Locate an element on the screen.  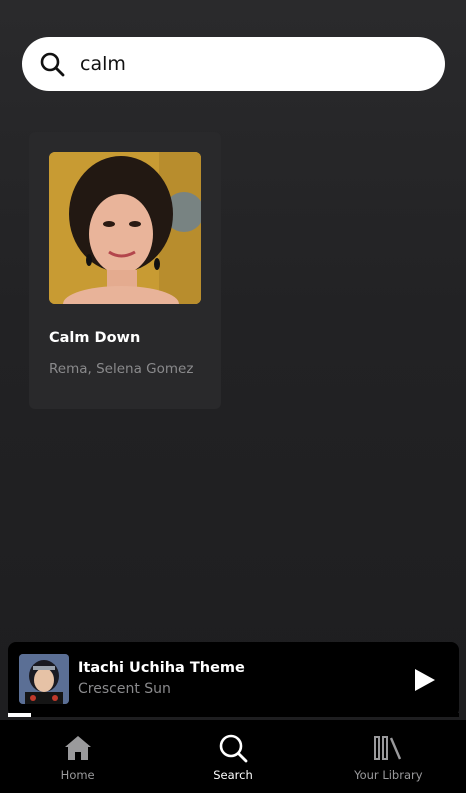
track-title: Calm Down is located at coordinates (95, 338).